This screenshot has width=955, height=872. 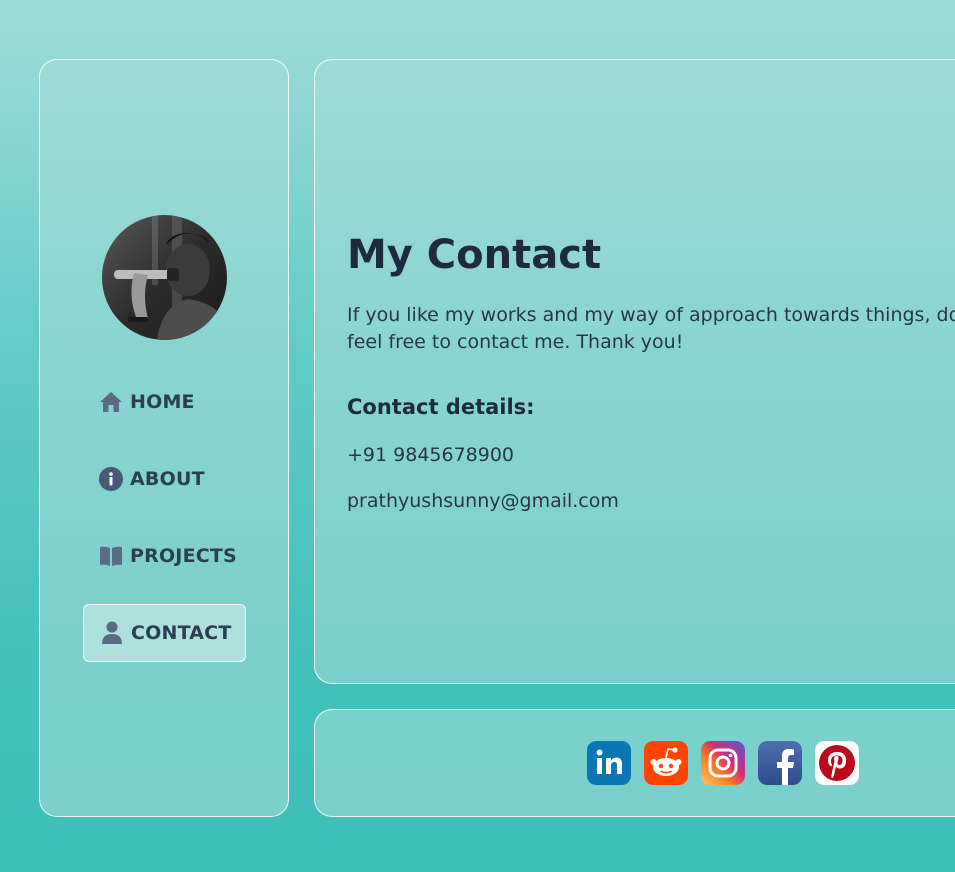 What do you see at coordinates (181, 633) in the screenshot?
I see `nav-contact-label: CONTACT` at bounding box center [181, 633].